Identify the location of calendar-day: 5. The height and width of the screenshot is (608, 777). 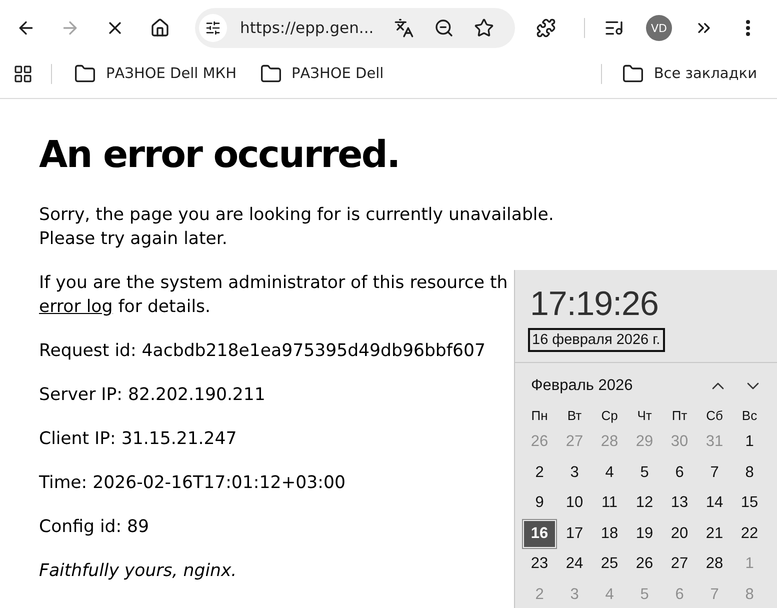
(644, 472).